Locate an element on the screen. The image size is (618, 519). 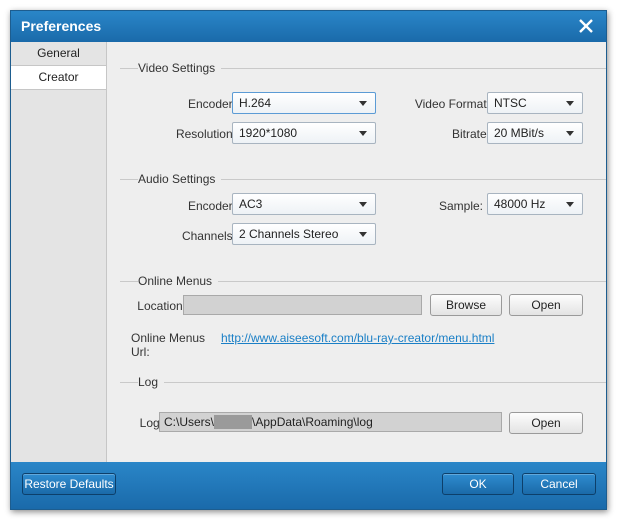
video-encoder-select: H.264 is located at coordinates (304, 103).